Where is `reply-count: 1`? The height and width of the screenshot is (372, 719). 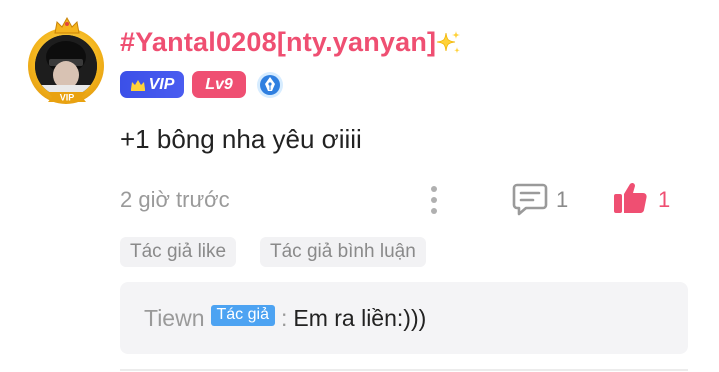
reply-count: 1 is located at coordinates (562, 199).